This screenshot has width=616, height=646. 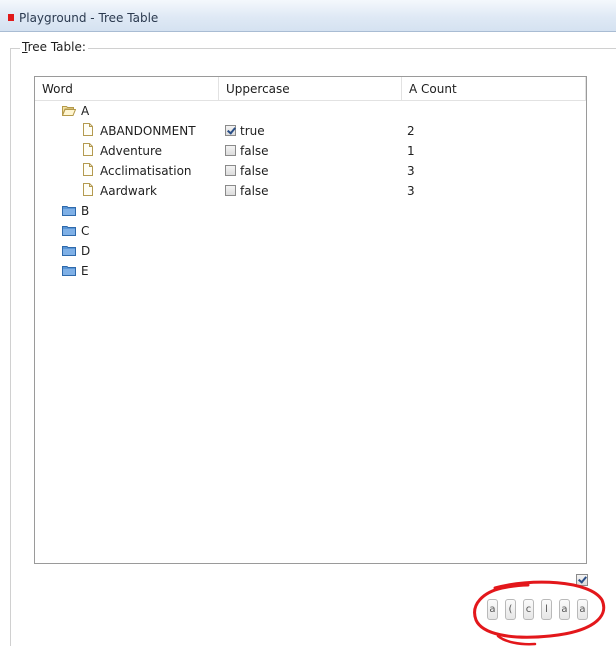 What do you see at coordinates (564, 609) in the screenshot?
I see `mini-button-5: a` at bounding box center [564, 609].